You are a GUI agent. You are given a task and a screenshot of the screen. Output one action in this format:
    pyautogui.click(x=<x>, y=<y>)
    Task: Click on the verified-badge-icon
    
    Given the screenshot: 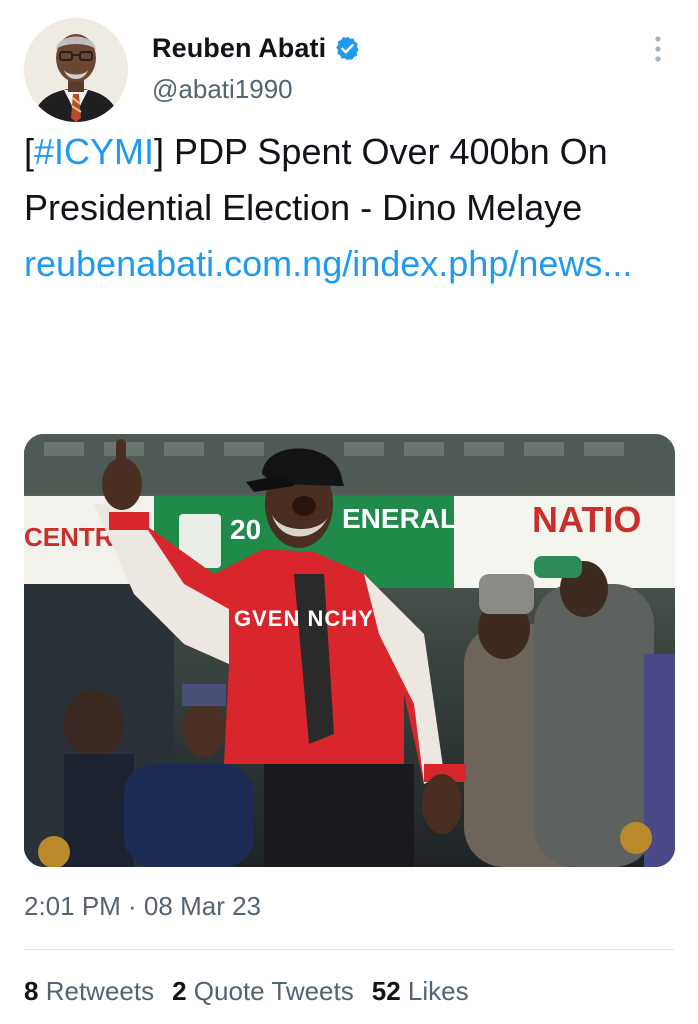 What is the action you would take?
    pyautogui.click(x=347, y=48)
    